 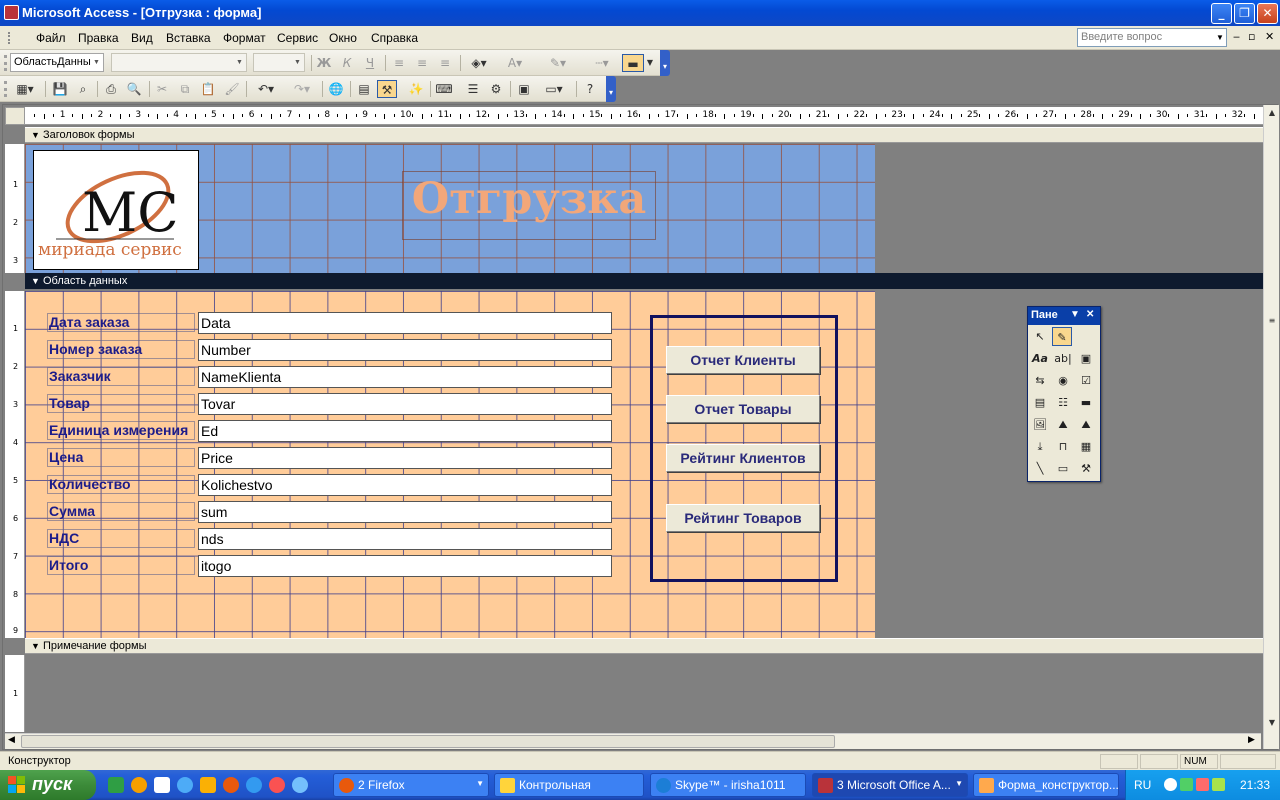 What do you see at coordinates (416, 89) in the screenshot?
I see `autoformat-icon: ✨` at bounding box center [416, 89].